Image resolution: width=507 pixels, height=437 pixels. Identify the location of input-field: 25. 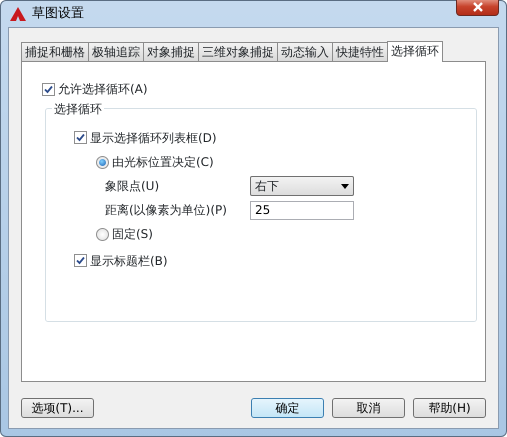
(302, 210).